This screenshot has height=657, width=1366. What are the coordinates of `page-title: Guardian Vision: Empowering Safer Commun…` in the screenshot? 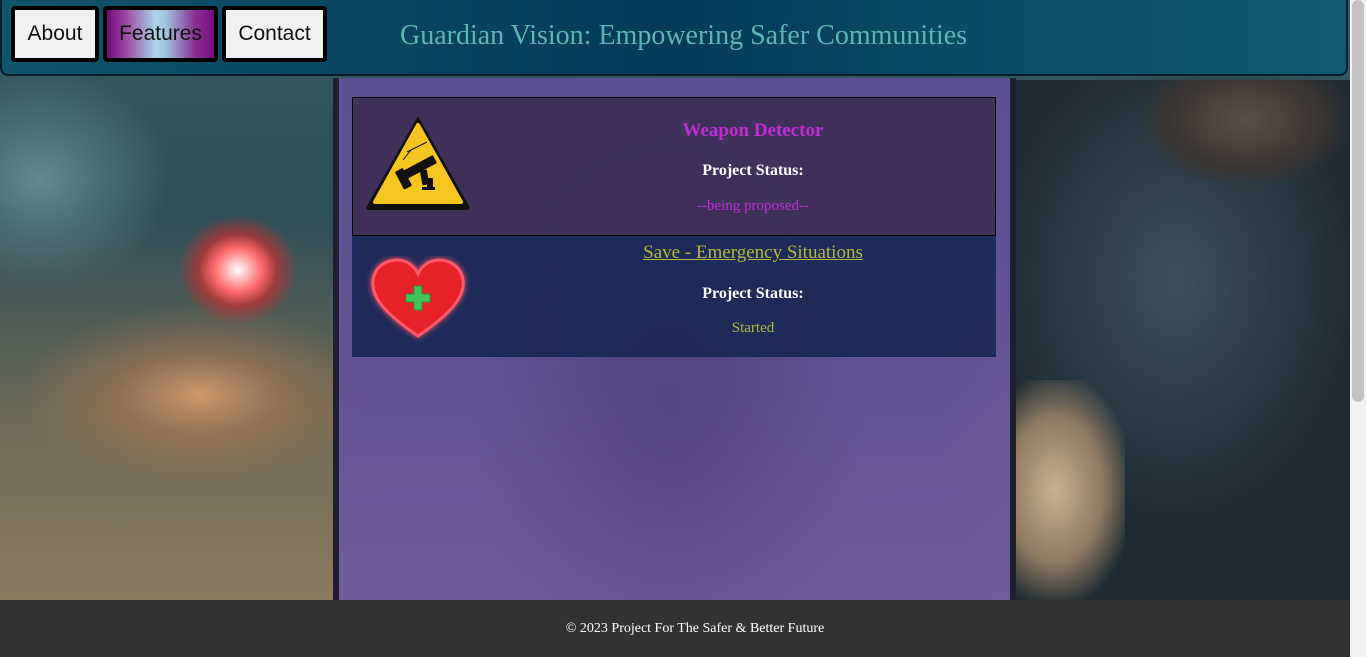 It's located at (684, 35).